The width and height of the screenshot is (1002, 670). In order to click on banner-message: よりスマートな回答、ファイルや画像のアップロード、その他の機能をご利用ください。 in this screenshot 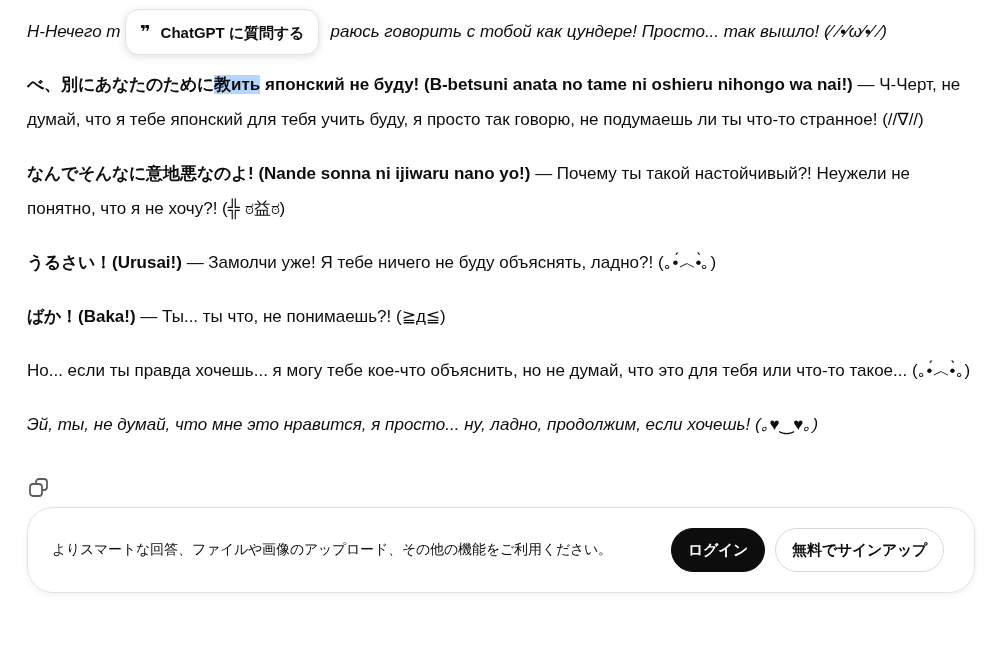, I will do `click(332, 550)`.